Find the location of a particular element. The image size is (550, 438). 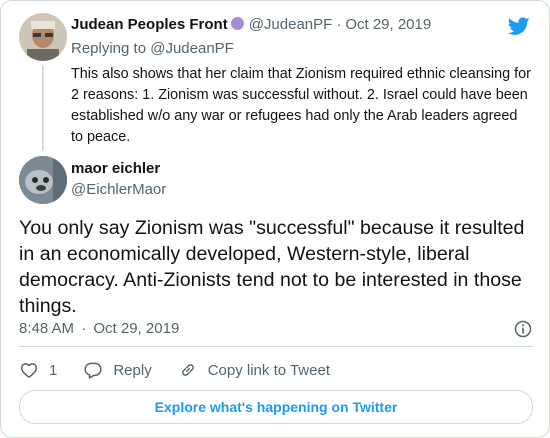

tweet-timestamp: 8:48 AM · Oct 29, 2019 is located at coordinates (99, 328).